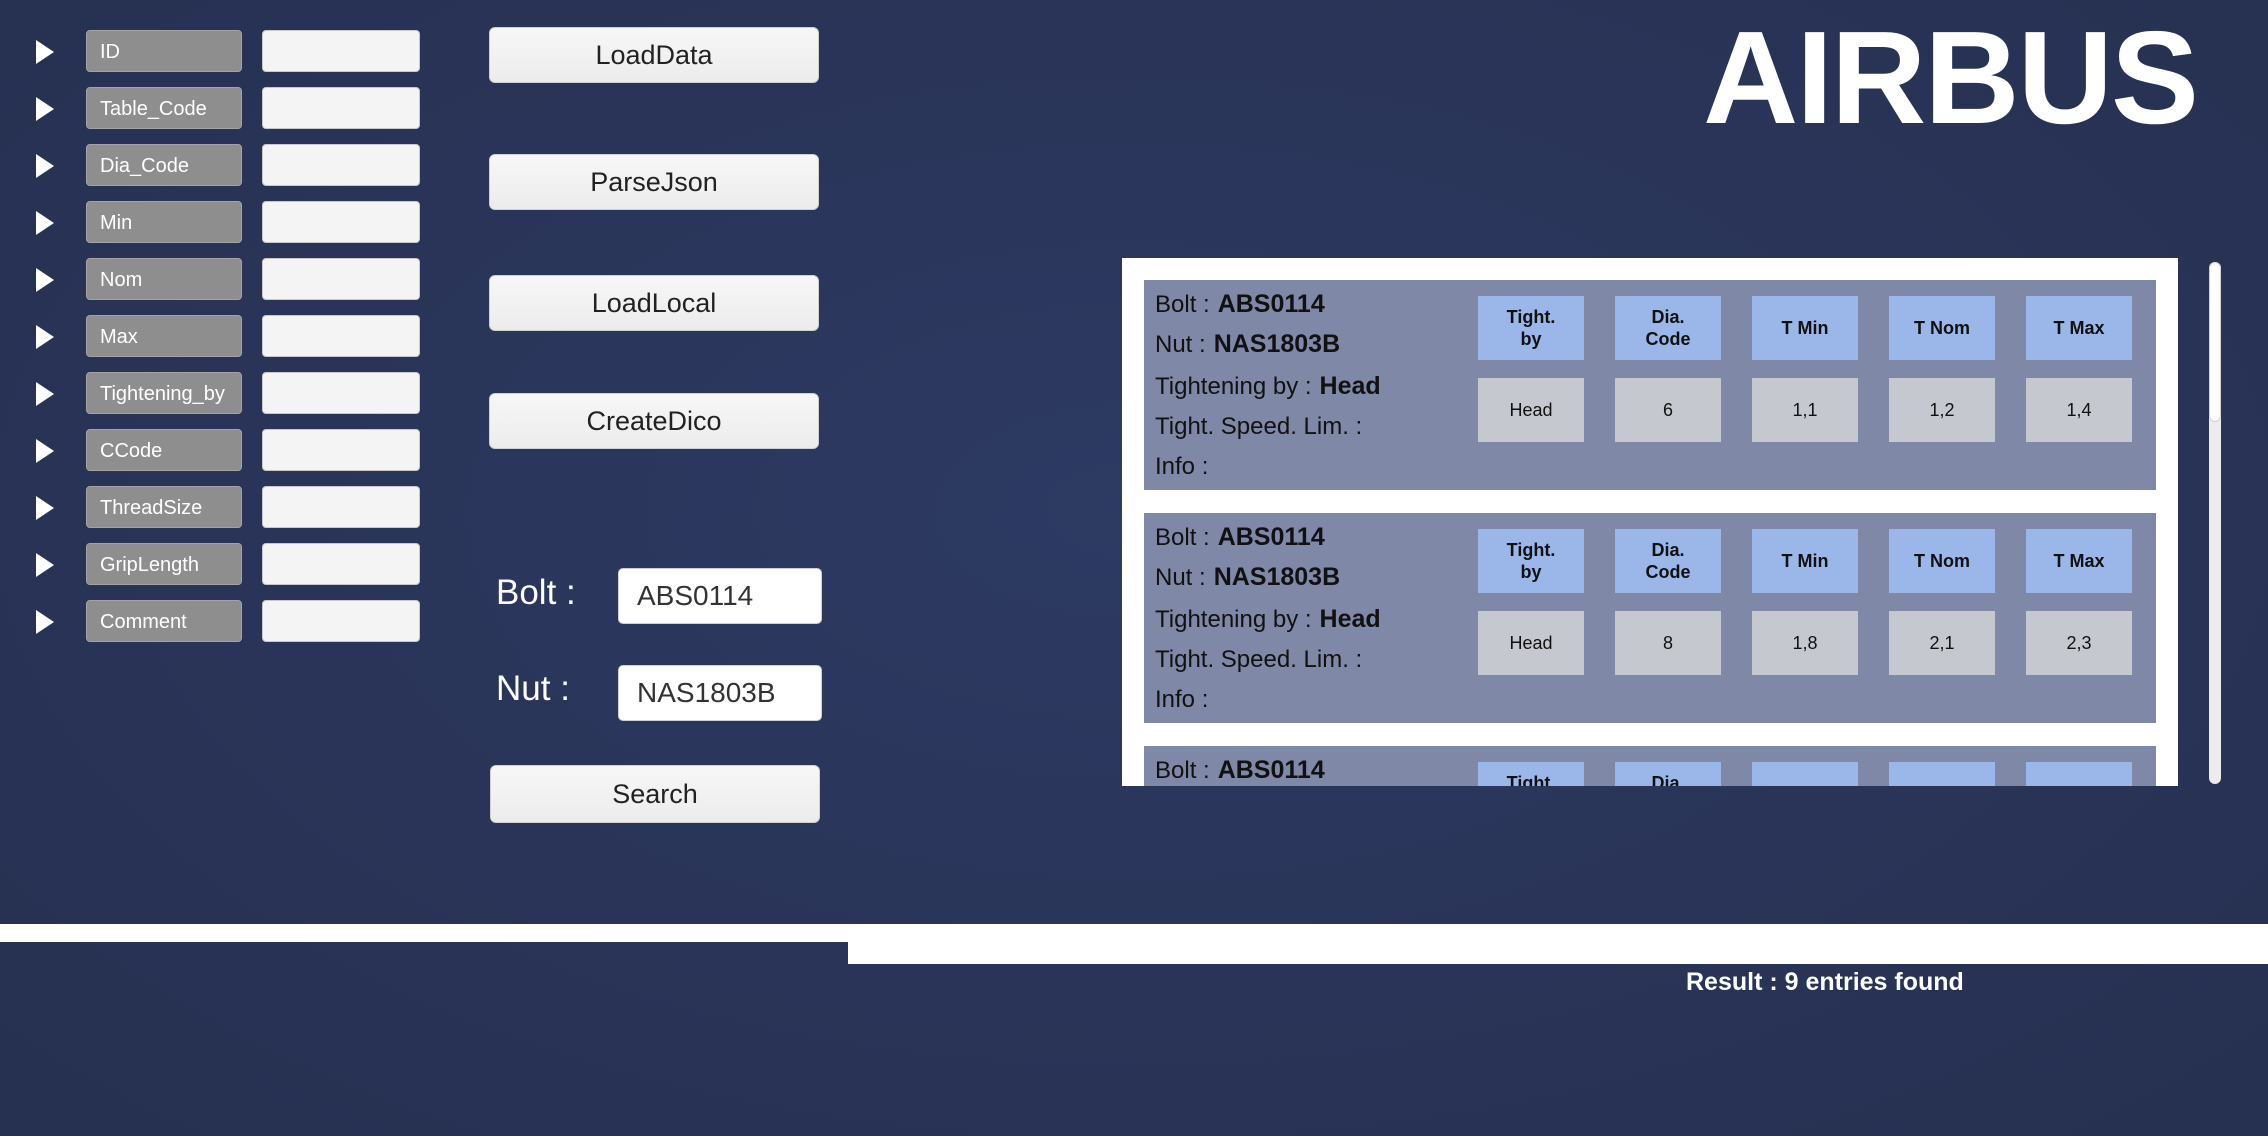  I want to click on field-input-id, so click(341, 51).